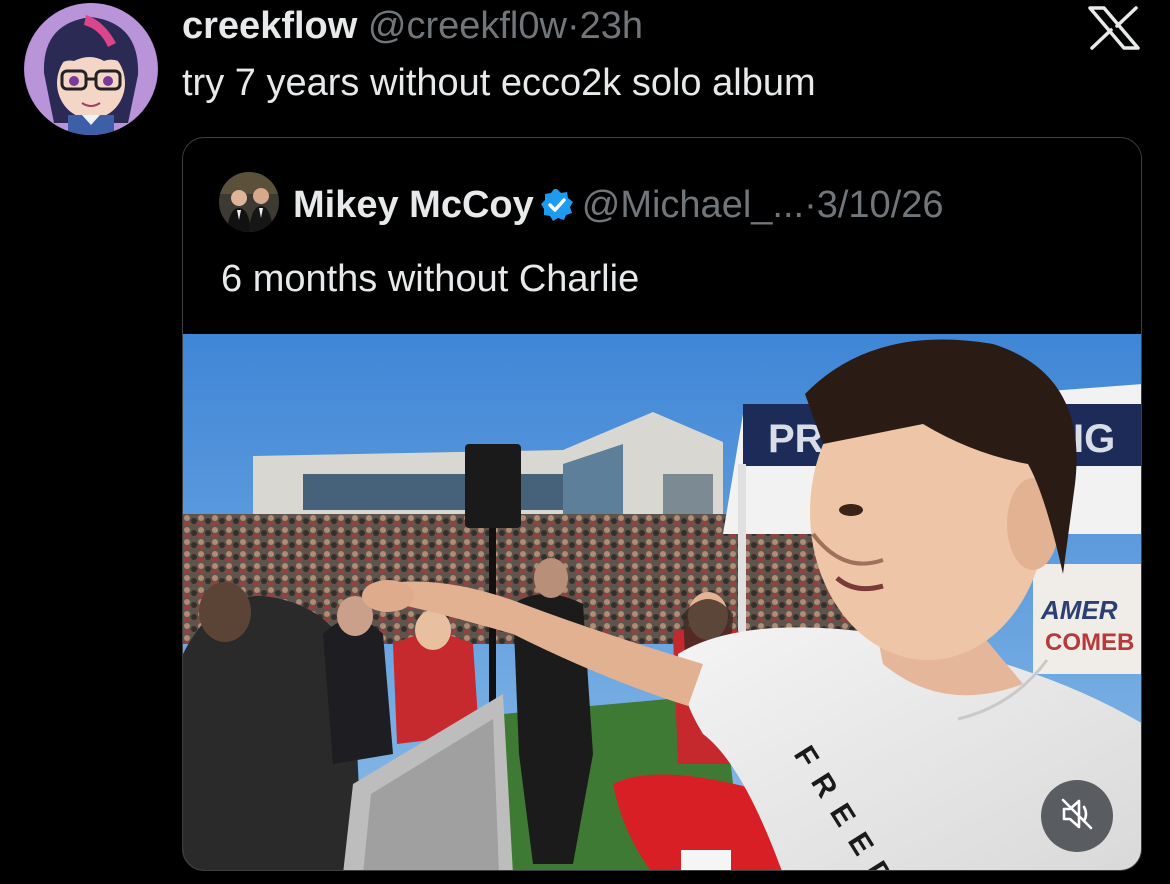  I want to click on quoted-author-avatar, so click(249, 202).